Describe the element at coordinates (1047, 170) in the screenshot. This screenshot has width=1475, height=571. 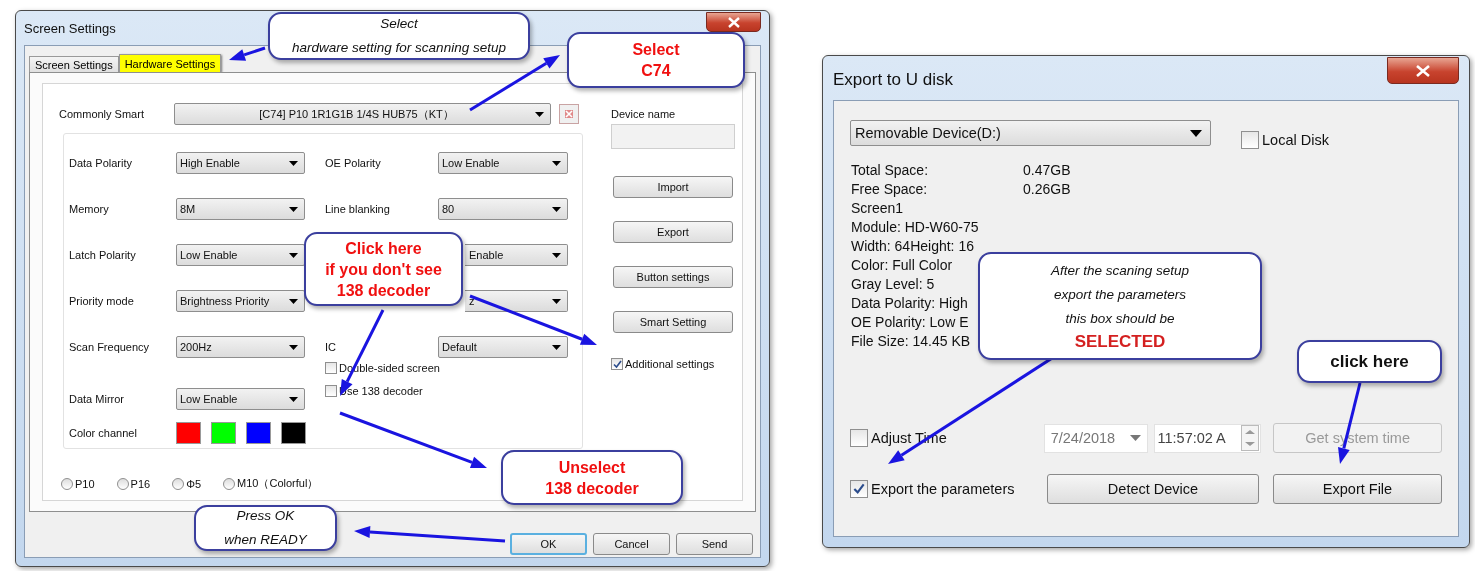
I see `info-value: 0.47GB` at that location.